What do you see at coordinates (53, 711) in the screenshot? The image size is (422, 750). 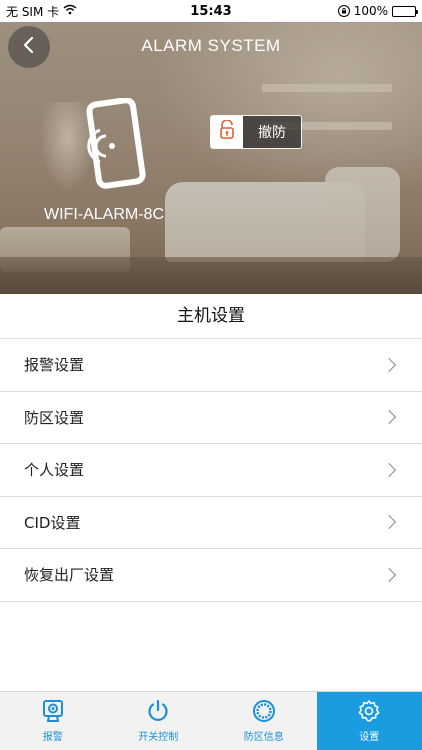 I see `camera-icon` at bounding box center [53, 711].